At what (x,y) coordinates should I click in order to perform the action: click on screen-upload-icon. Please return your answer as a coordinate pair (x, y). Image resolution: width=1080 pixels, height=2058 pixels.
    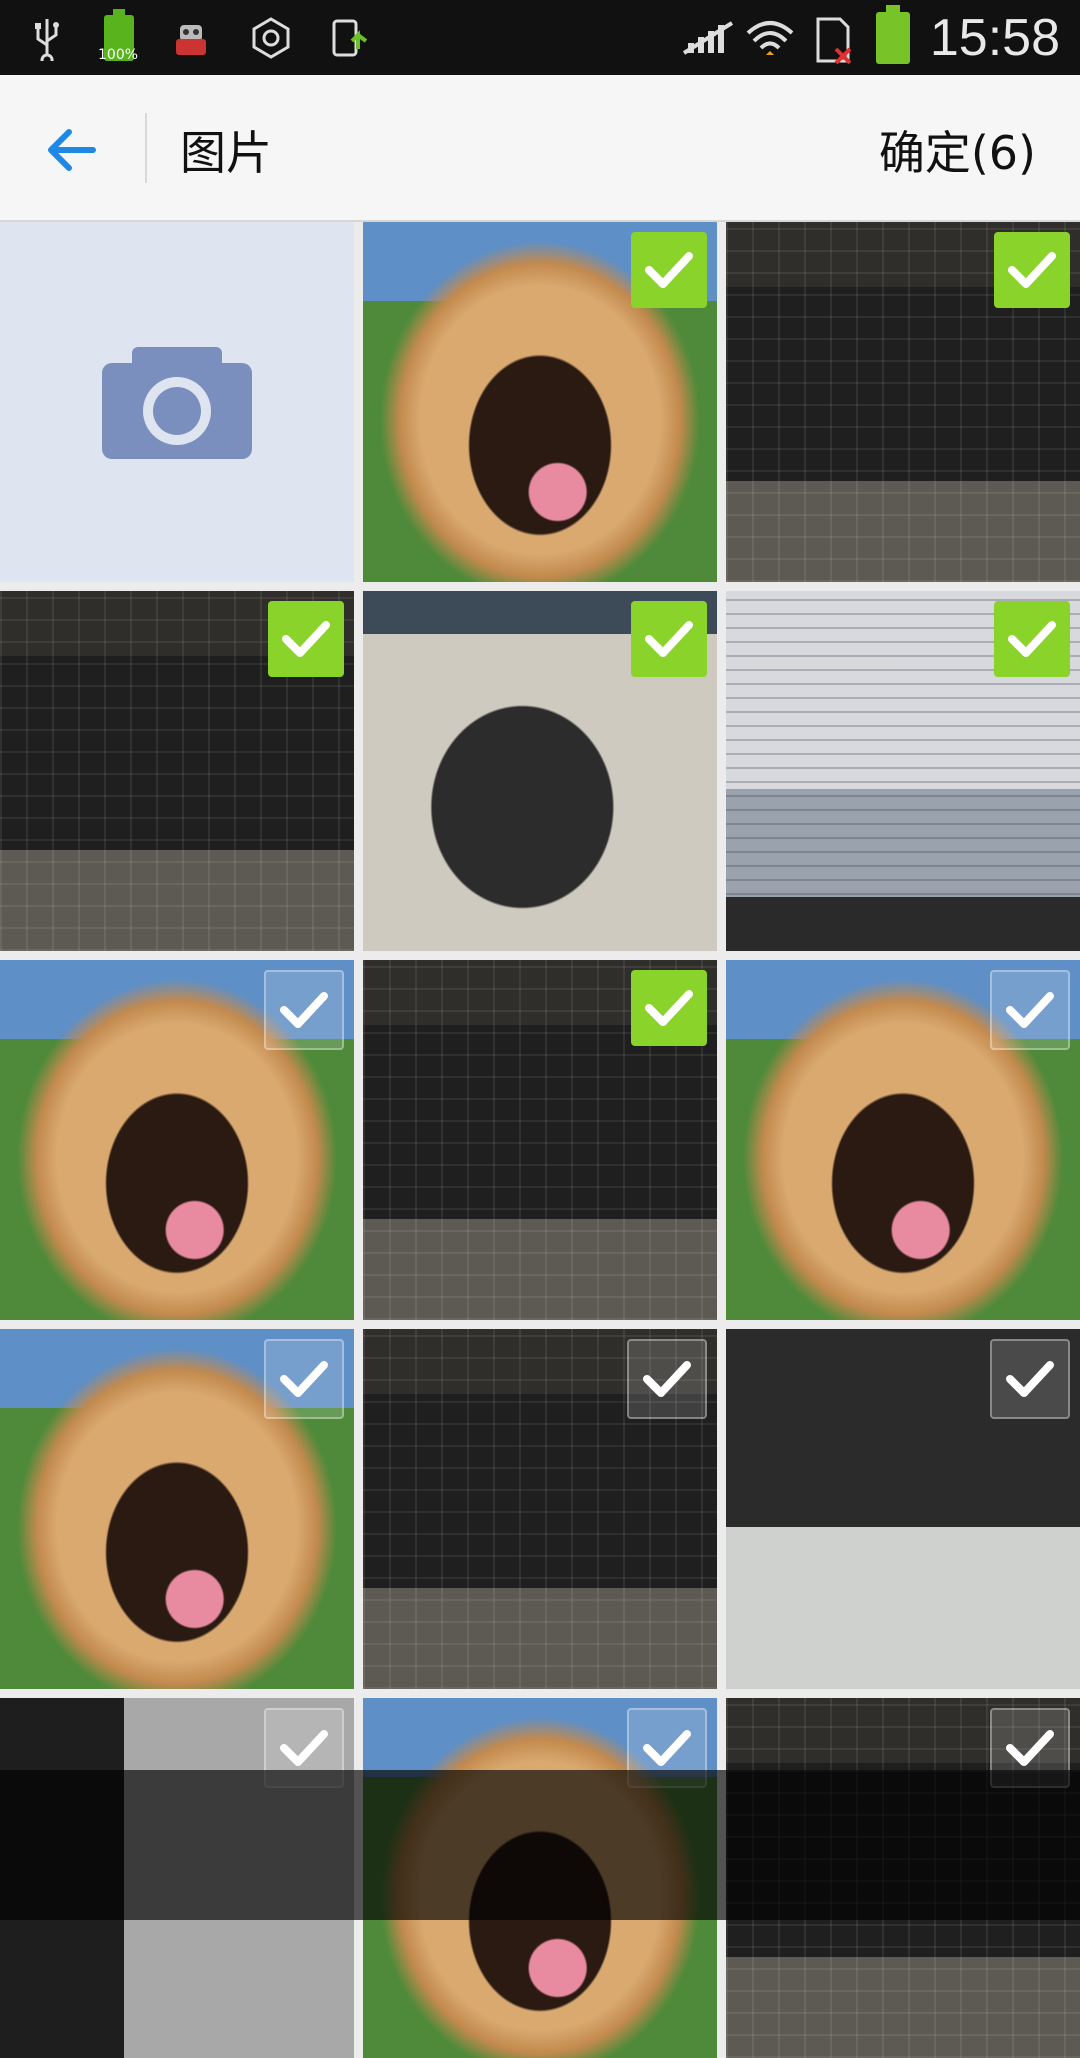
    Looking at the image, I should click on (351, 38).